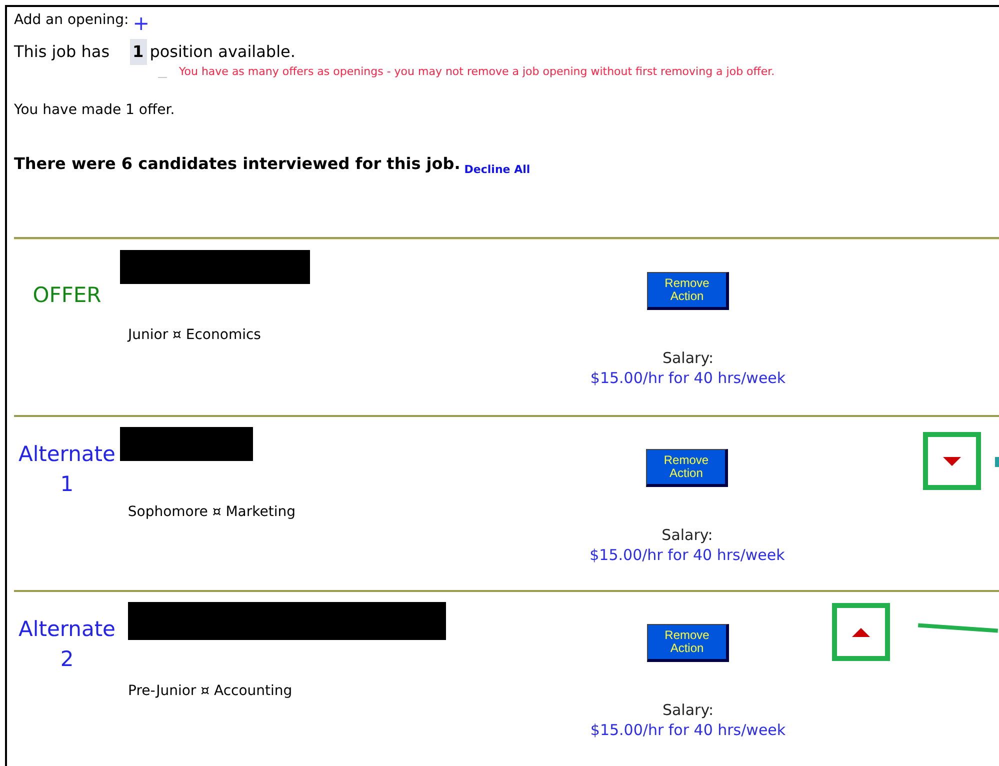 This screenshot has width=999, height=766. What do you see at coordinates (141, 23) in the screenshot?
I see `plus-icon: +` at bounding box center [141, 23].